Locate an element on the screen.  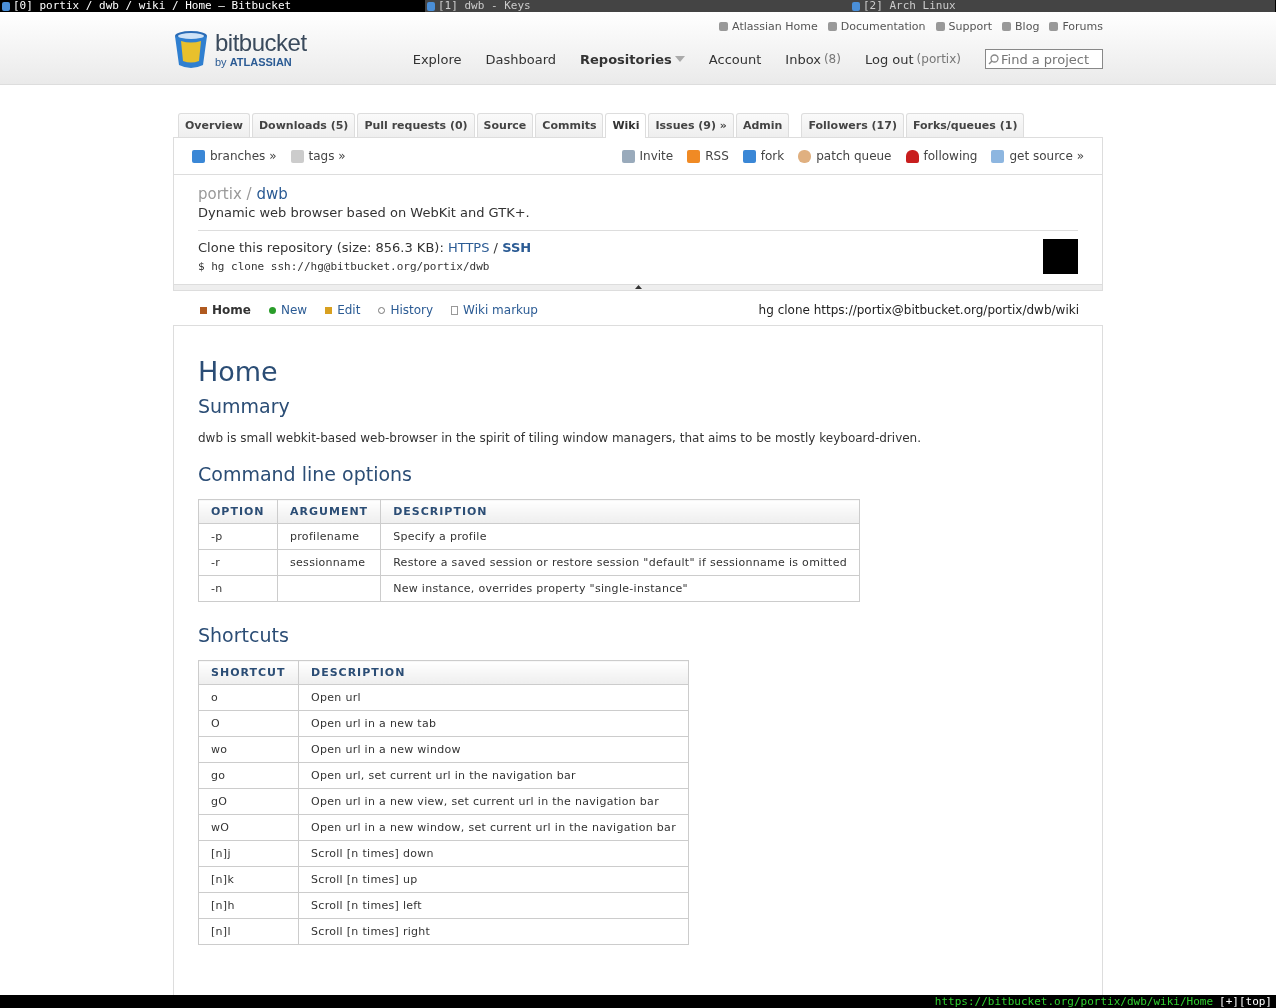
section-heading: Command line options is located at coordinates (305, 474).